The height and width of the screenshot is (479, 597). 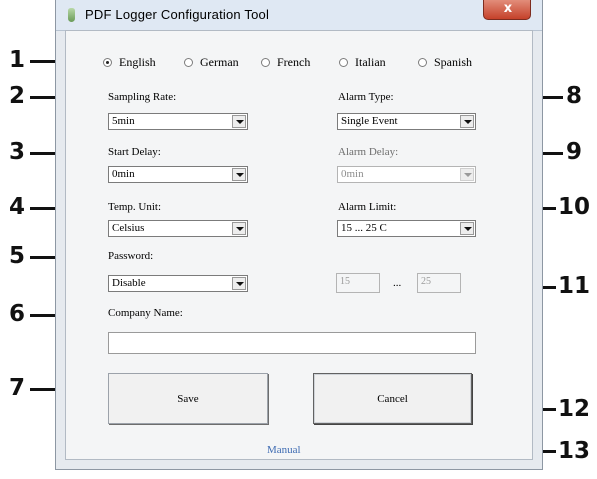 What do you see at coordinates (574, 451) in the screenshot?
I see `callout-13: 13` at bounding box center [574, 451].